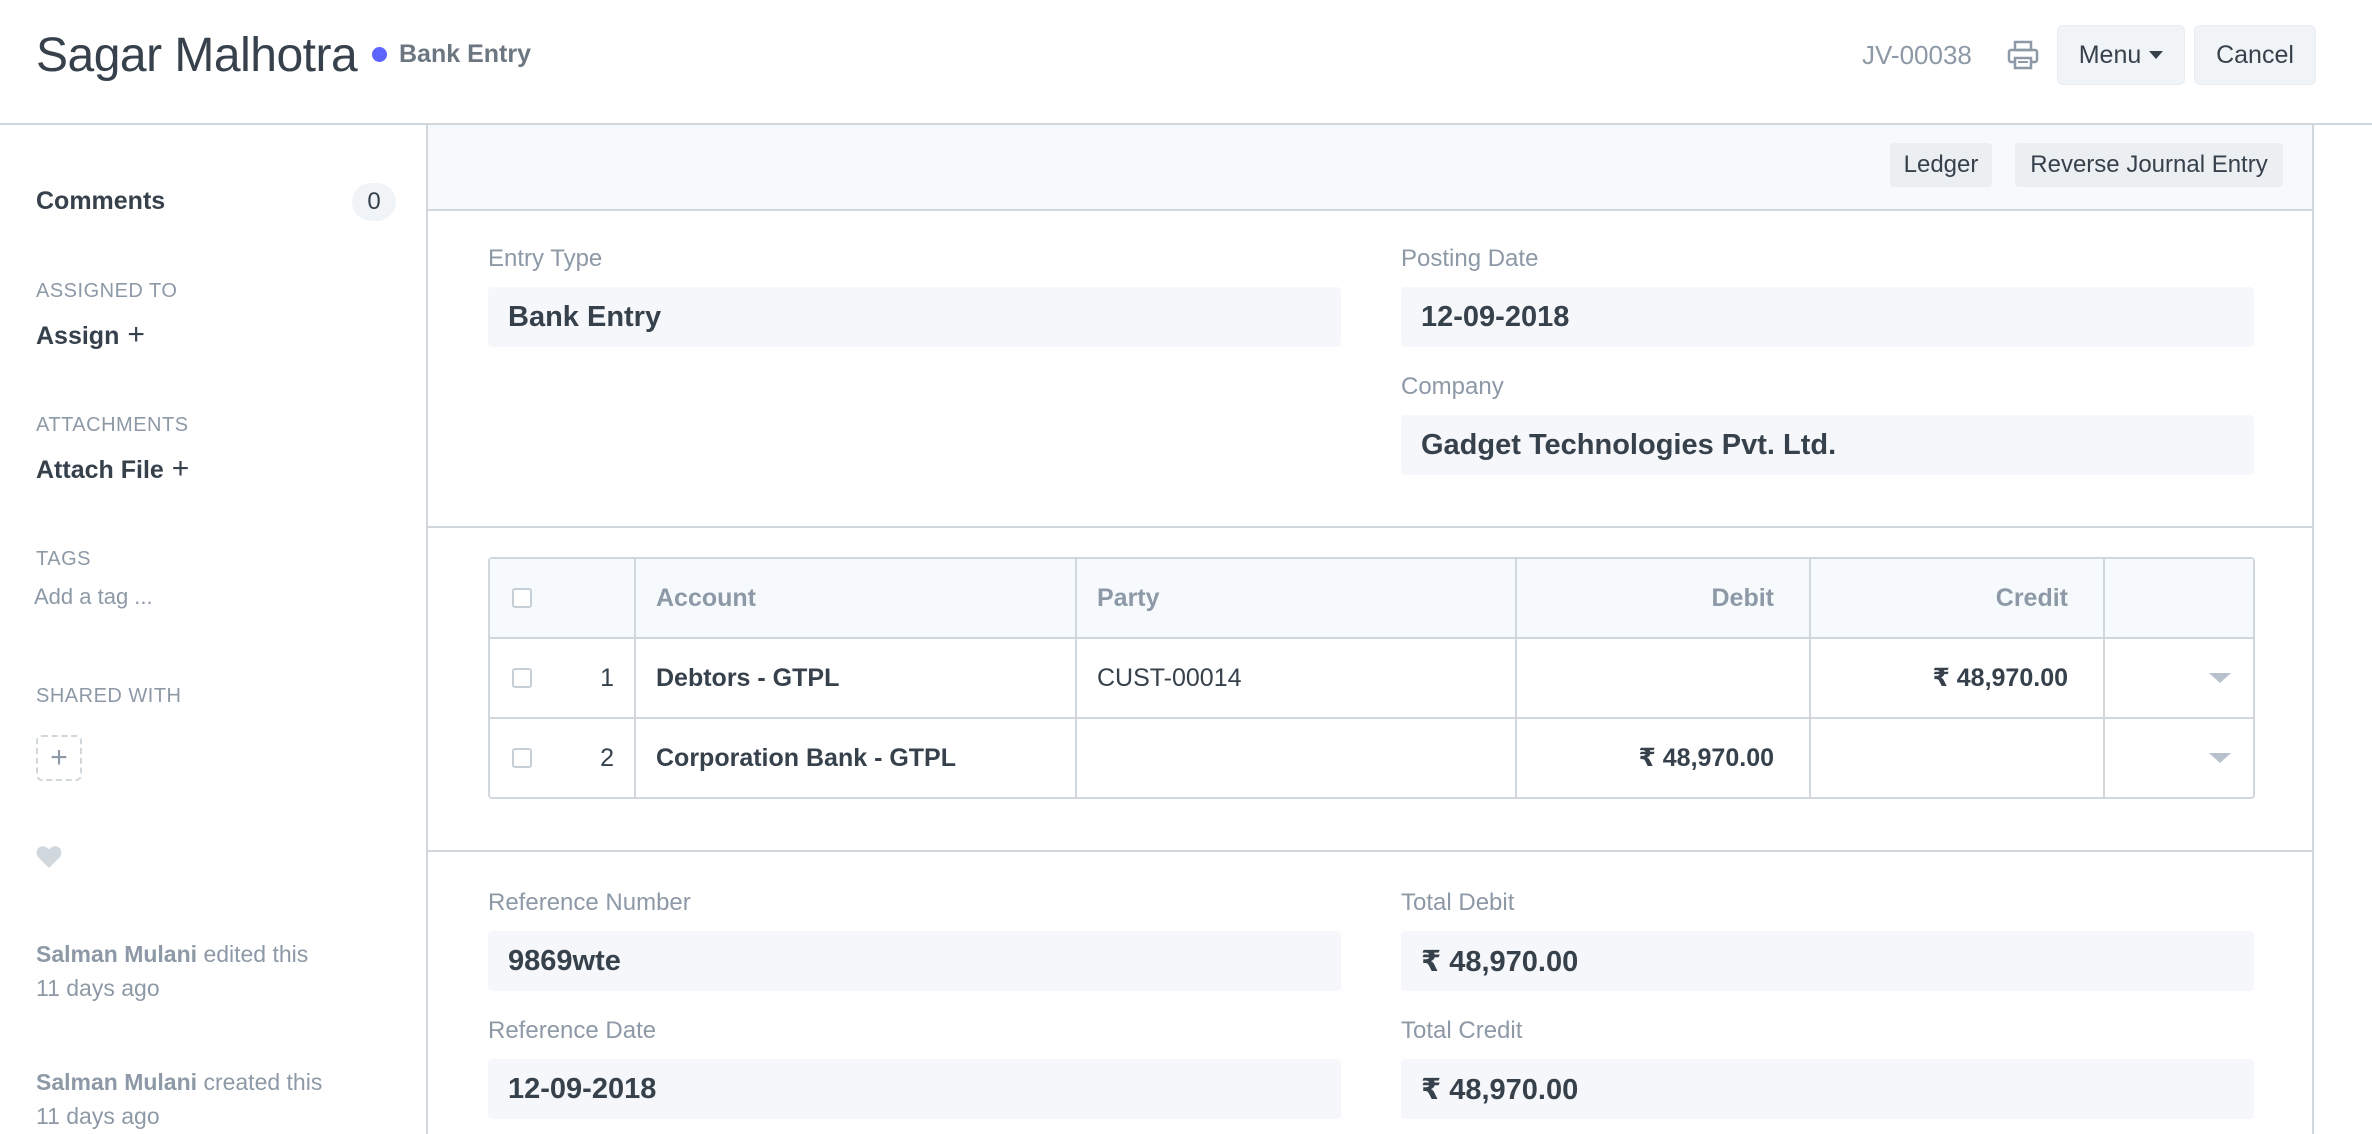 This screenshot has width=2372, height=1134. What do you see at coordinates (197, 55) in the screenshot?
I see `page-title: Sagar Malhotra` at bounding box center [197, 55].